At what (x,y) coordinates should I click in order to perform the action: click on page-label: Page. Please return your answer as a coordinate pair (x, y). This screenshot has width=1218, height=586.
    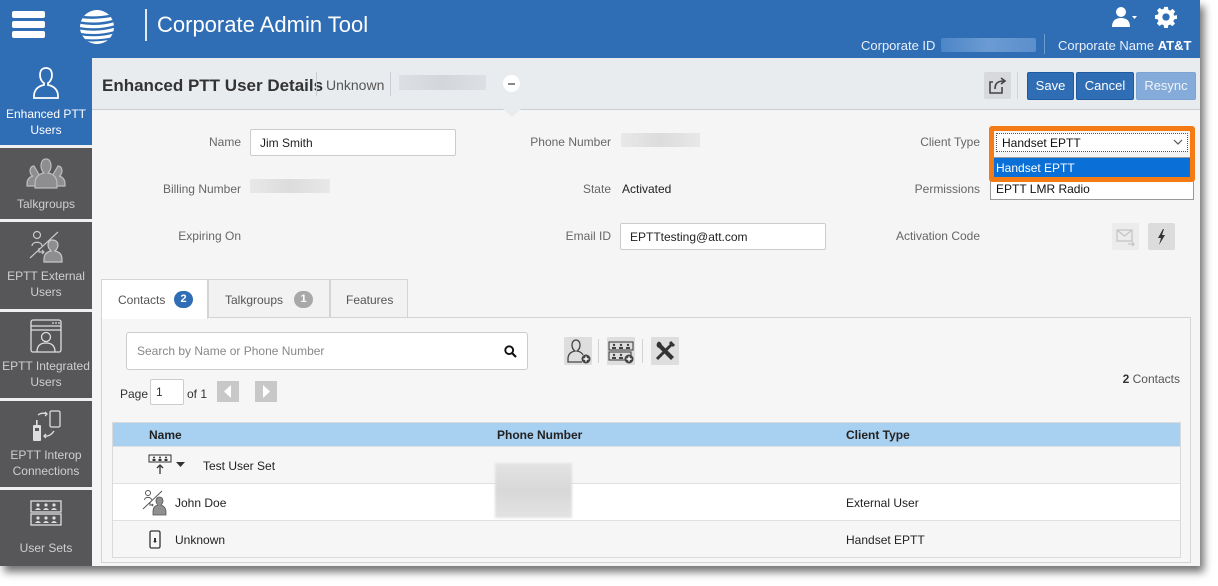
    Looking at the image, I should click on (134, 394).